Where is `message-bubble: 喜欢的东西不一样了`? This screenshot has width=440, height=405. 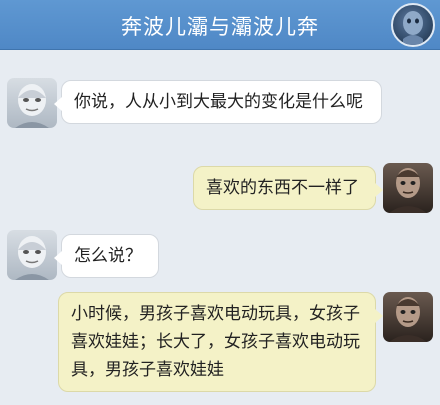
message-bubble: 喜欢的东西不一样了 is located at coordinates (288, 188).